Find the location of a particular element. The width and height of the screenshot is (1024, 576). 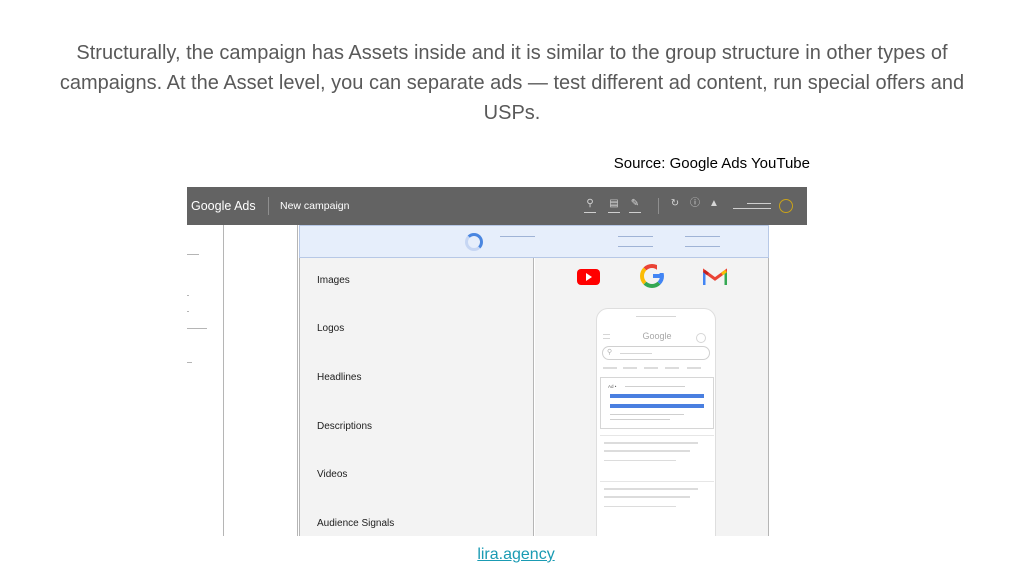

top-bar: Google Ads New campaign ⚲ ▤ ✎ ↻ ⓘ ▲ is located at coordinates (497, 206).